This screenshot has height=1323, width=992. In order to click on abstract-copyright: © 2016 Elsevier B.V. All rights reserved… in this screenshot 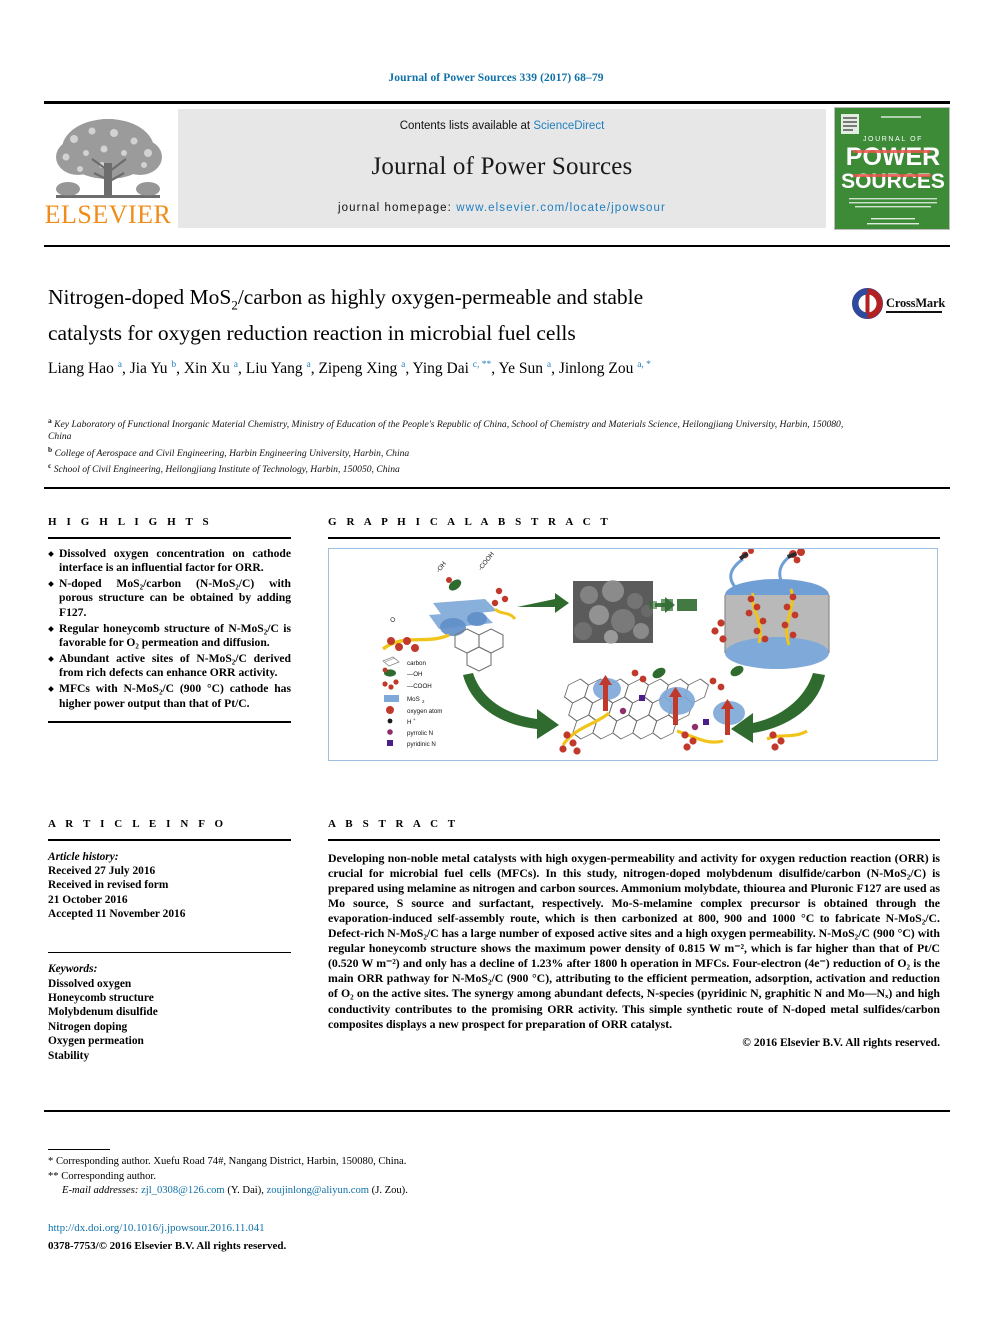, I will do `click(841, 1042)`.